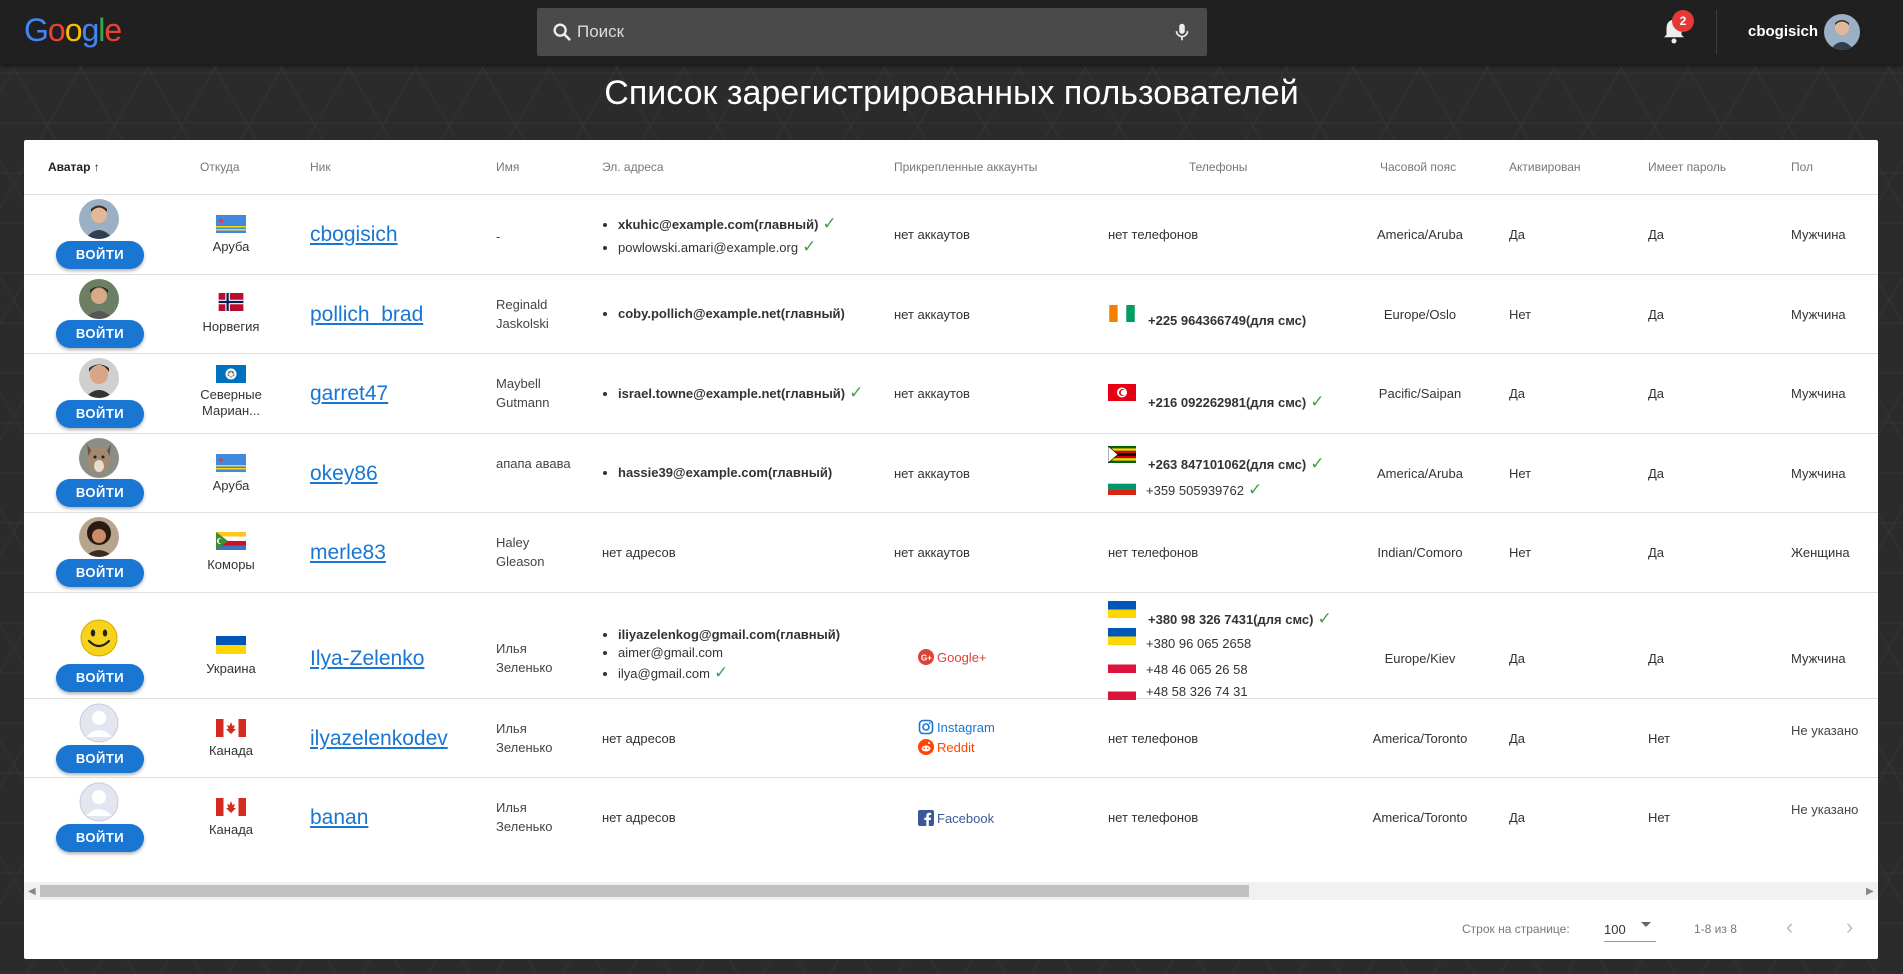 This screenshot has height=974, width=1903. I want to click on account-instagram-link: Instagram, so click(956, 727).